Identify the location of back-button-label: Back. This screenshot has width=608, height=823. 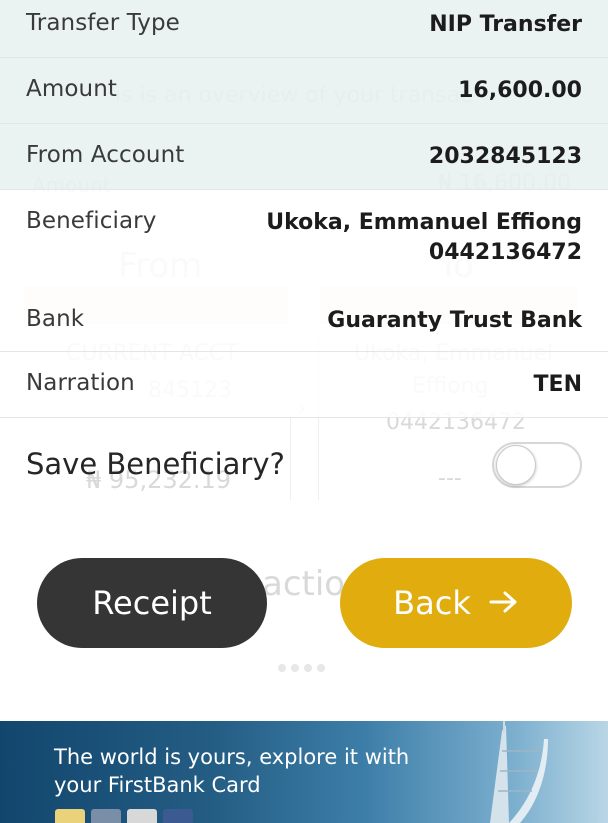
(432, 603).